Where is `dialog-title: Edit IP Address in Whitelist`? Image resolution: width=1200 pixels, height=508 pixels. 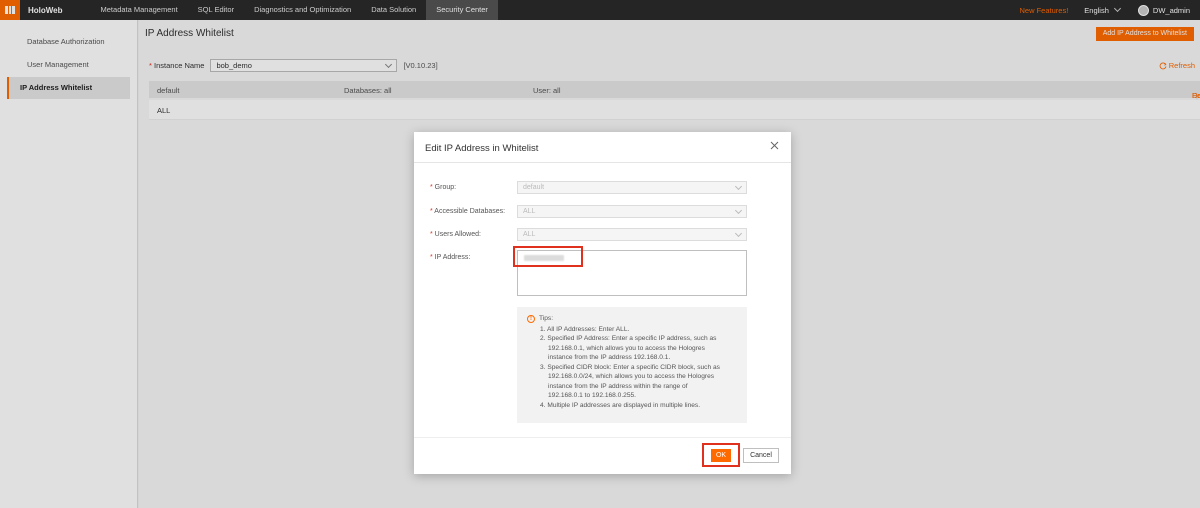
dialog-title: Edit IP Address in Whitelist is located at coordinates (482, 148).